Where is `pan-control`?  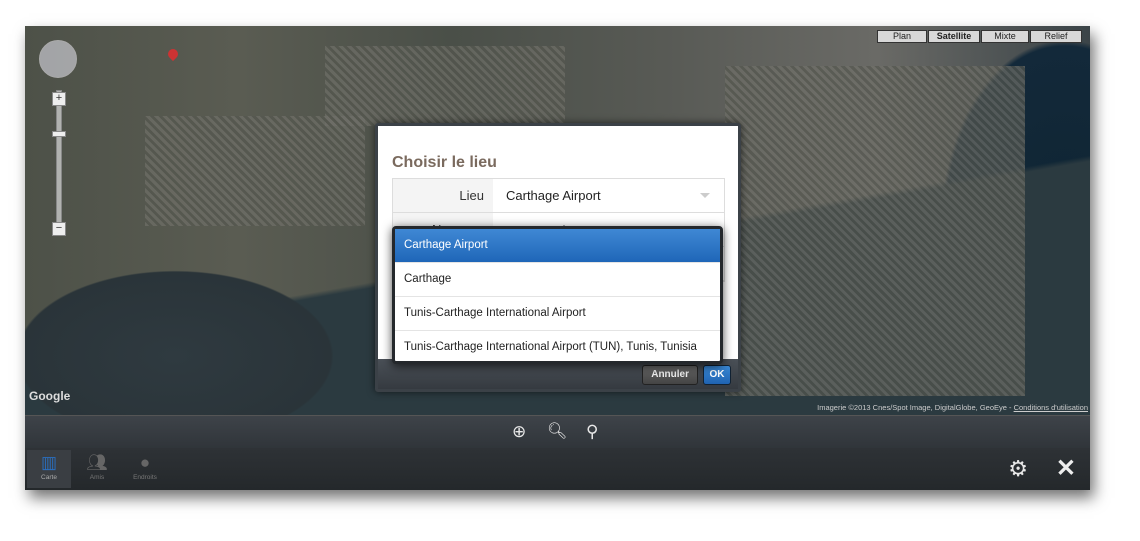 pan-control is located at coordinates (58, 59).